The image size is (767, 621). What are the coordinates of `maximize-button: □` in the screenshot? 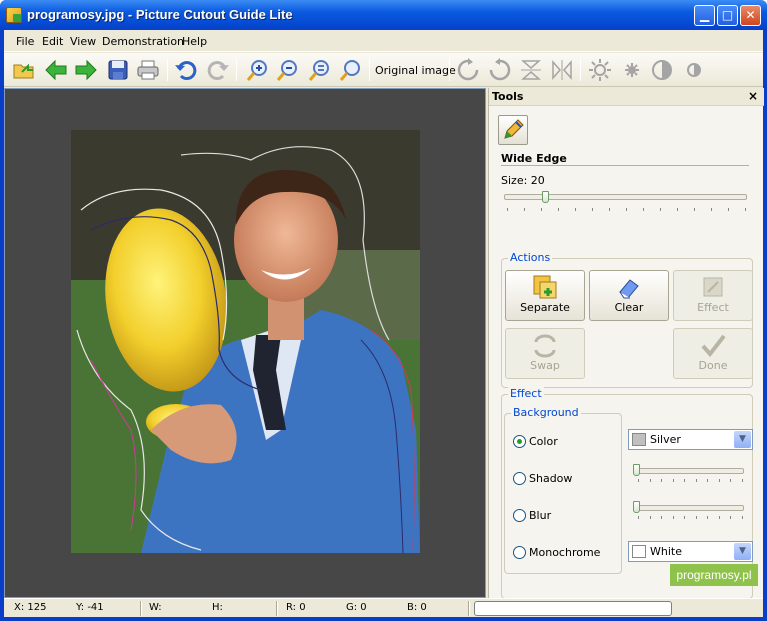 It's located at (727, 15).